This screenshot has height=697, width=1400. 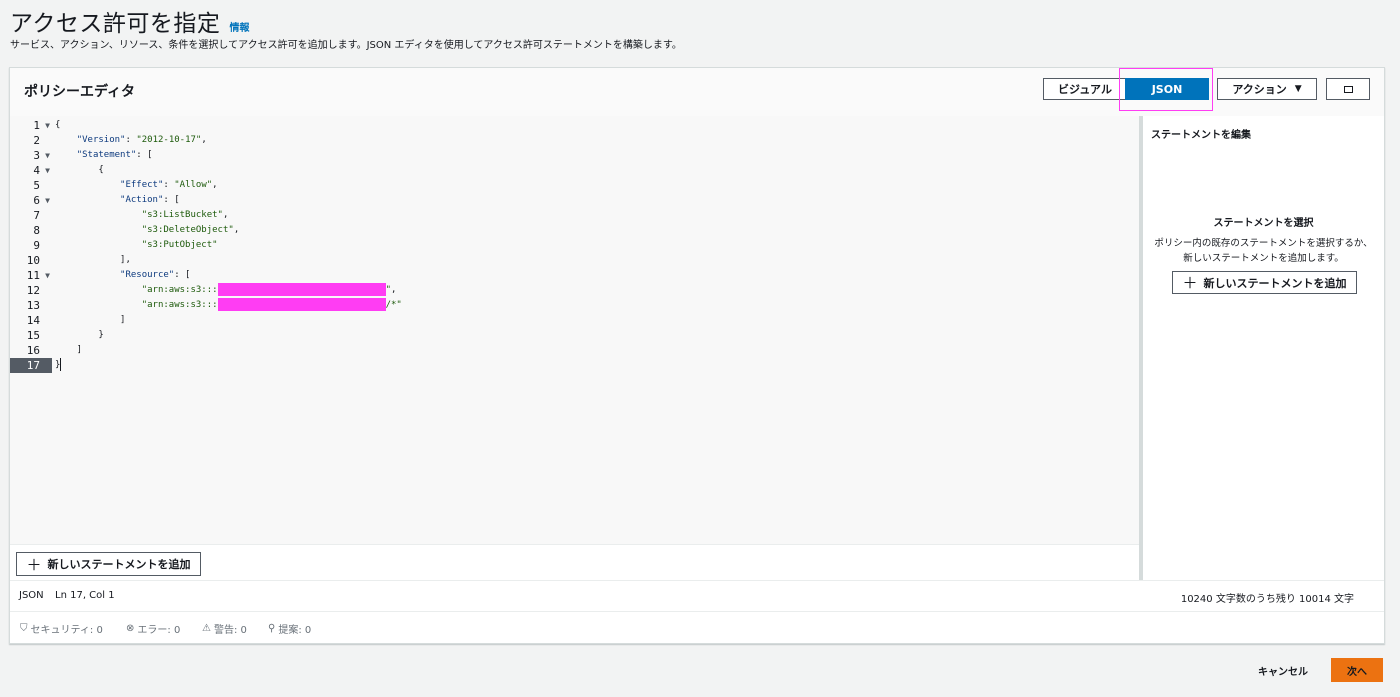 I want to click on text-cursor, so click(x=61, y=364).